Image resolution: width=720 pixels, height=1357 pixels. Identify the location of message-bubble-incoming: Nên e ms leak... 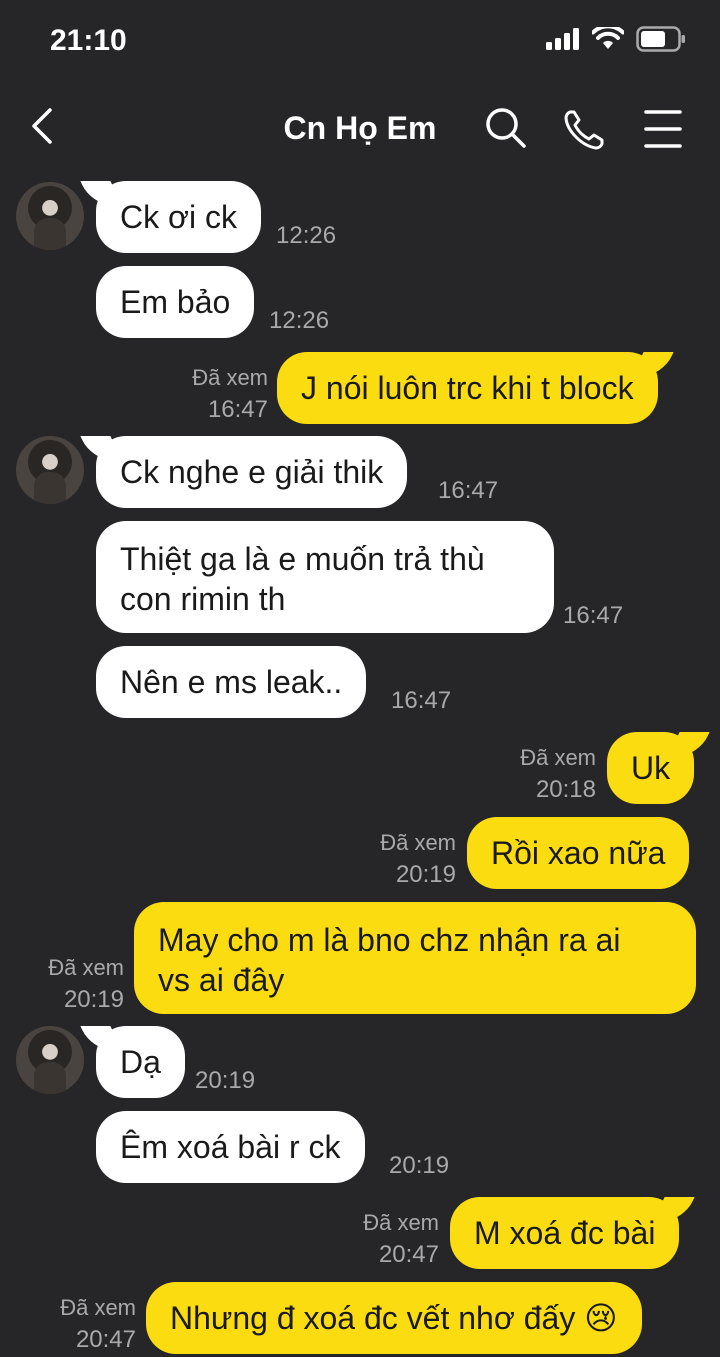
(231, 682).